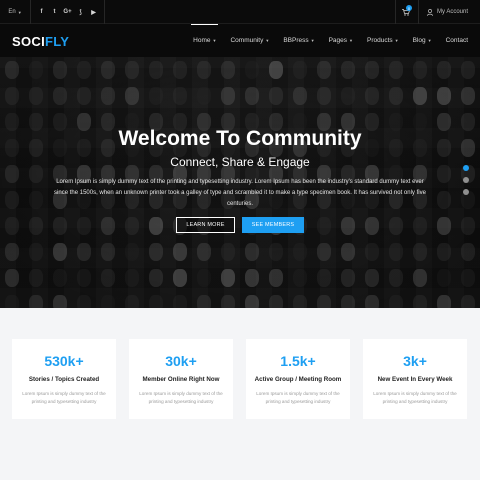  Describe the element at coordinates (41, 12) in the screenshot. I see `facebook-icon: f` at that location.